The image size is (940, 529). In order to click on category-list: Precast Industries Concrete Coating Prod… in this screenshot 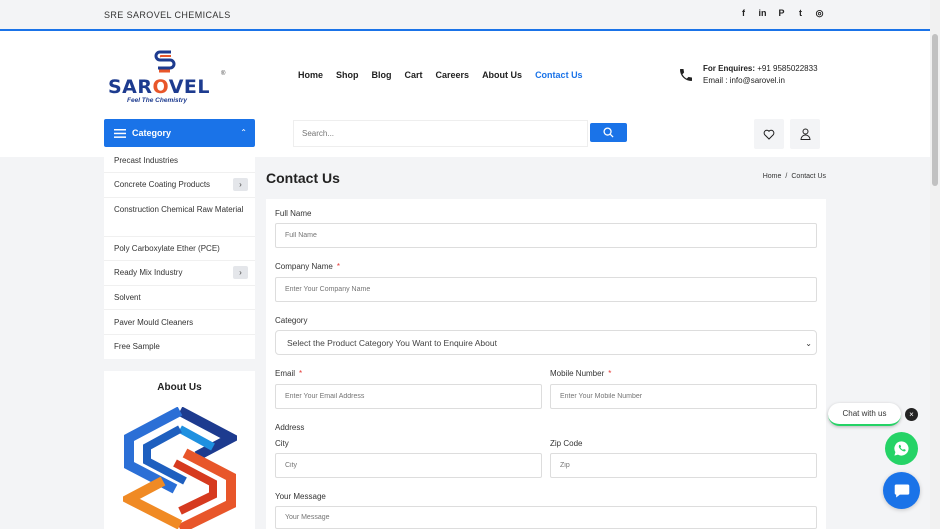, I will do `click(179, 254)`.